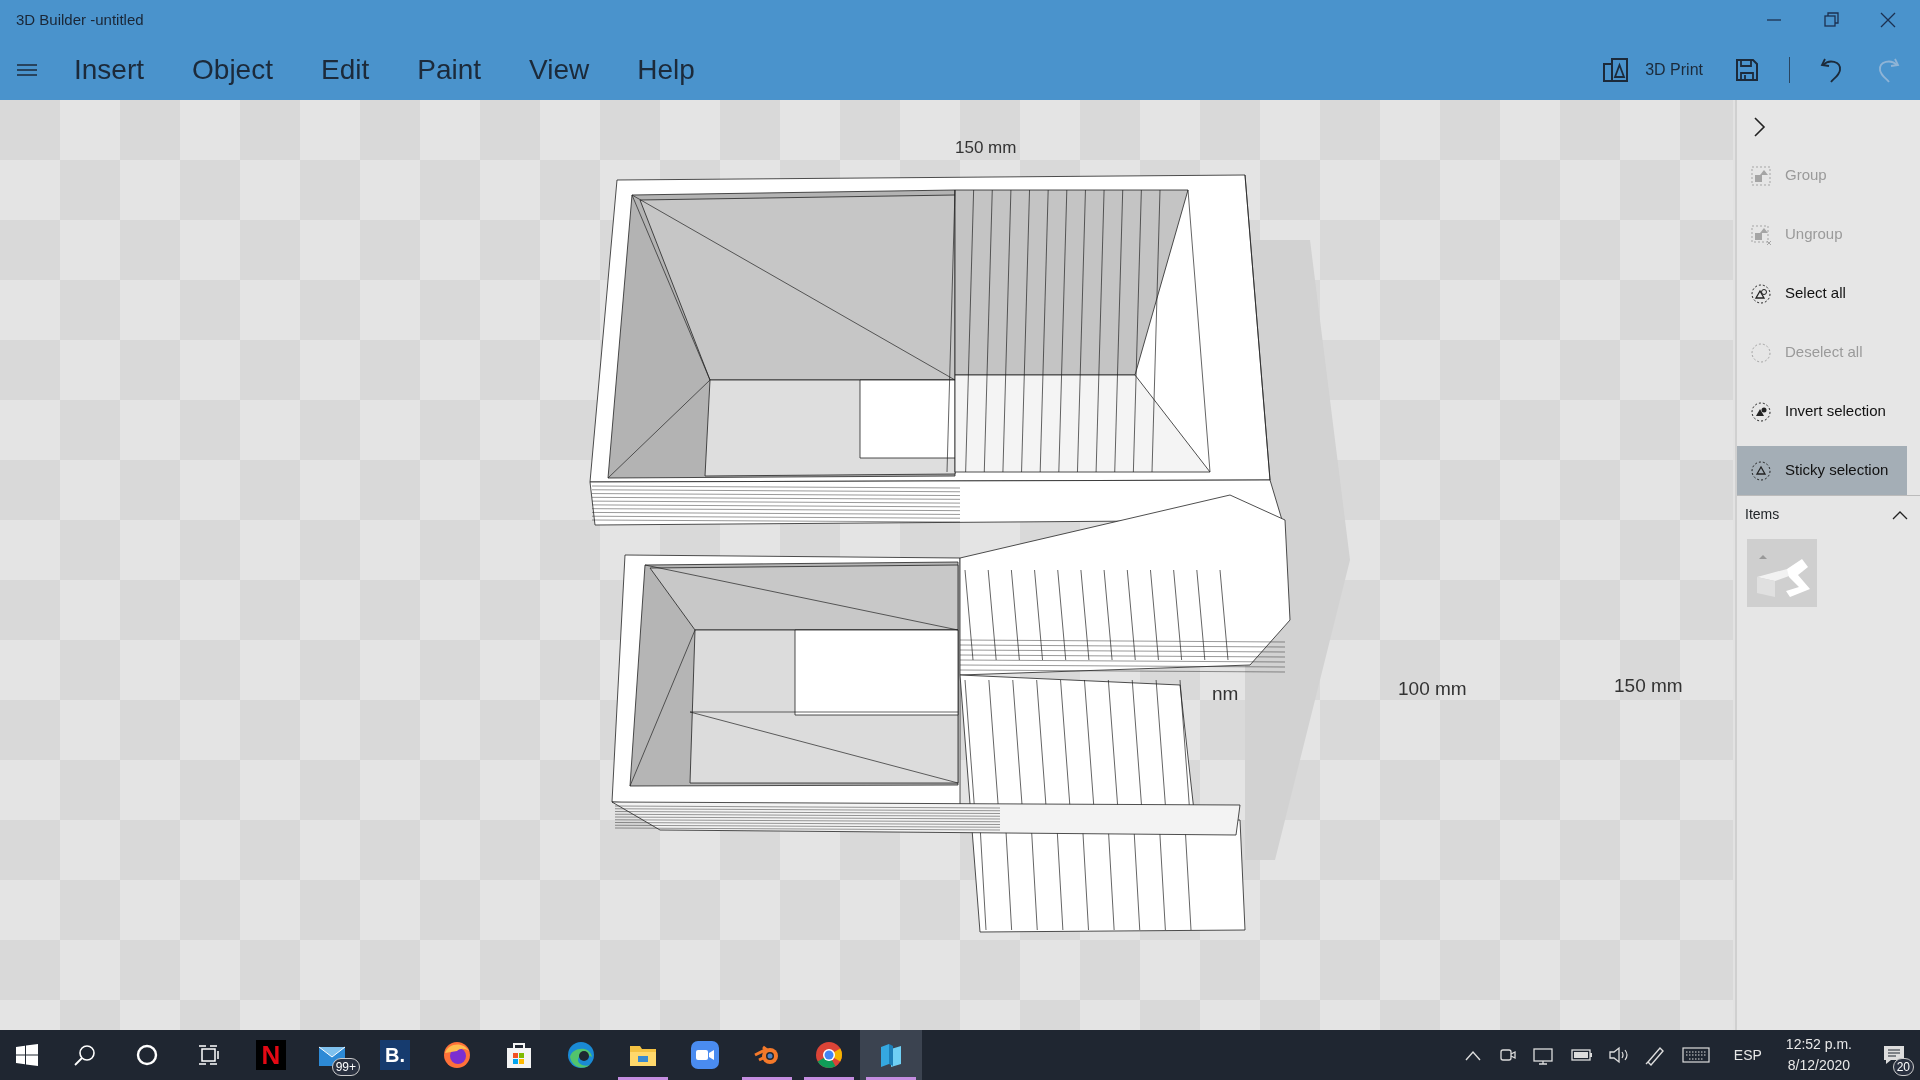 The width and height of the screenshot is (1920, 1080). I want to click on search-icon, so click(85, 1055).